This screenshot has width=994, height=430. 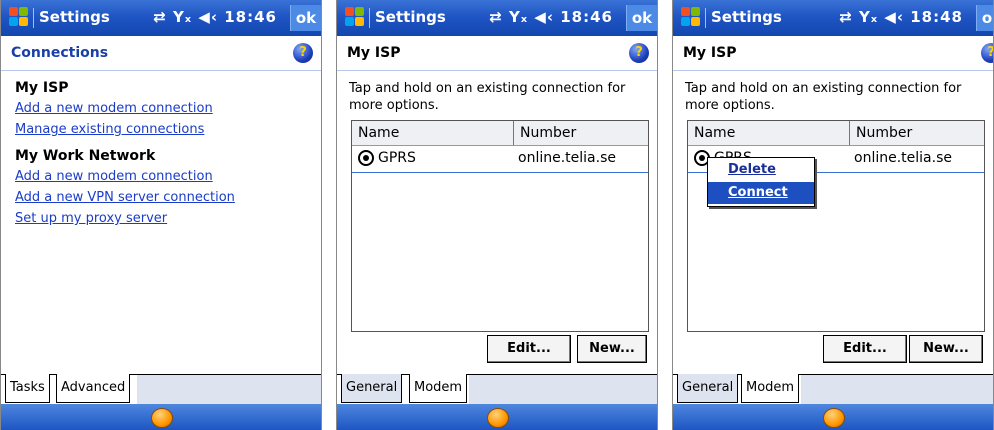 I want to click on page-header: Connections ?, so click(x=161, y=53).